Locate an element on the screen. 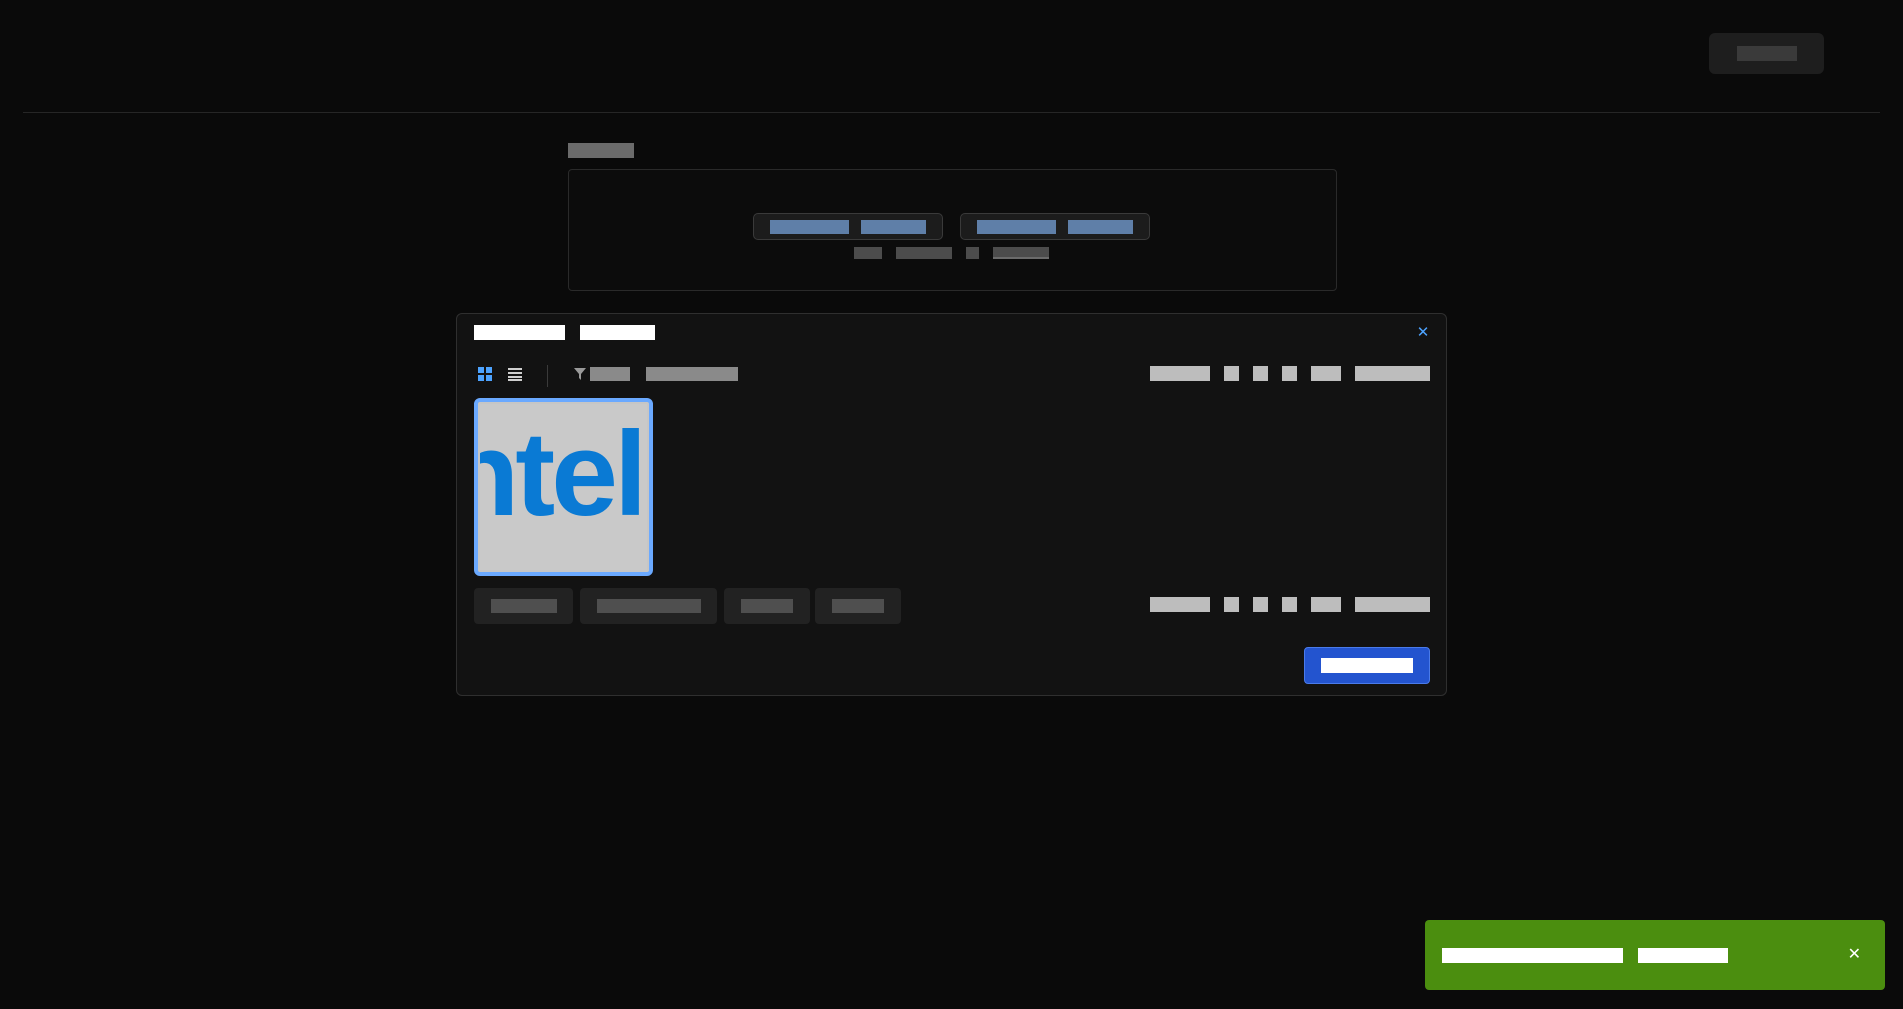 The width and height of the screenshot is (1903, 1009). filter-control is located at coordinates (656, 374).